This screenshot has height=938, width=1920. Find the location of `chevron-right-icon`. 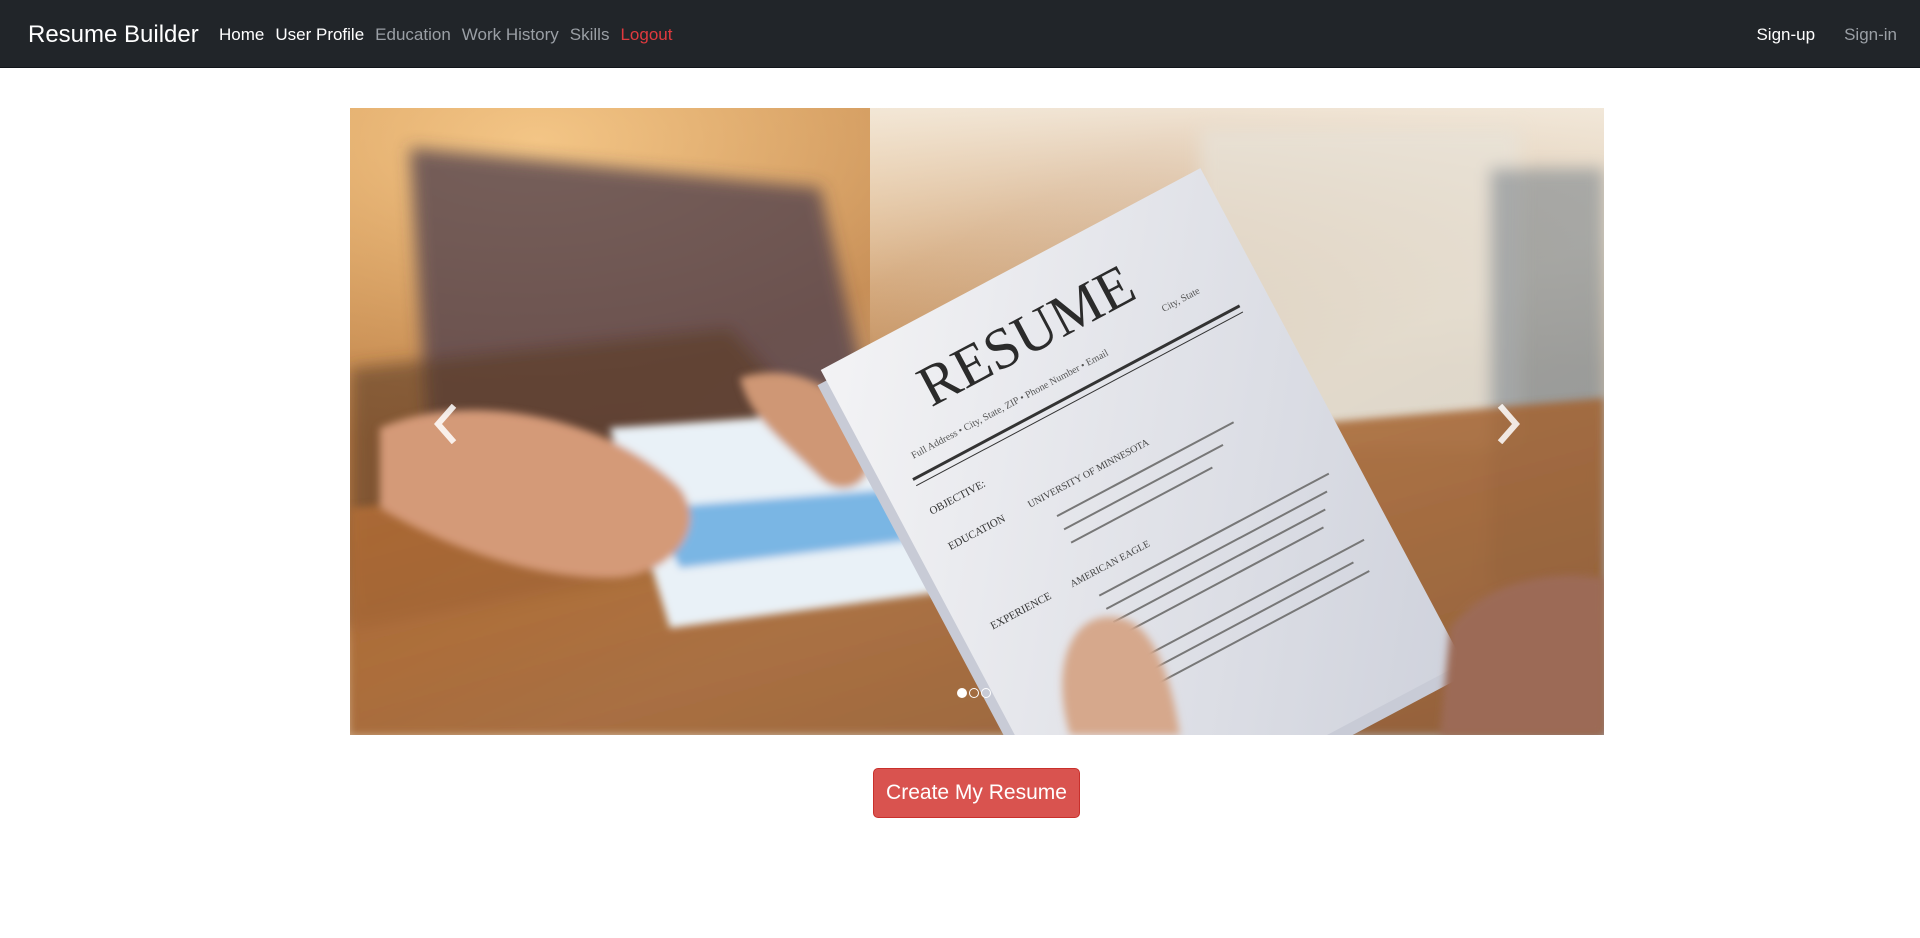

chevron-right-icon is located at coordinates (1508, 424).